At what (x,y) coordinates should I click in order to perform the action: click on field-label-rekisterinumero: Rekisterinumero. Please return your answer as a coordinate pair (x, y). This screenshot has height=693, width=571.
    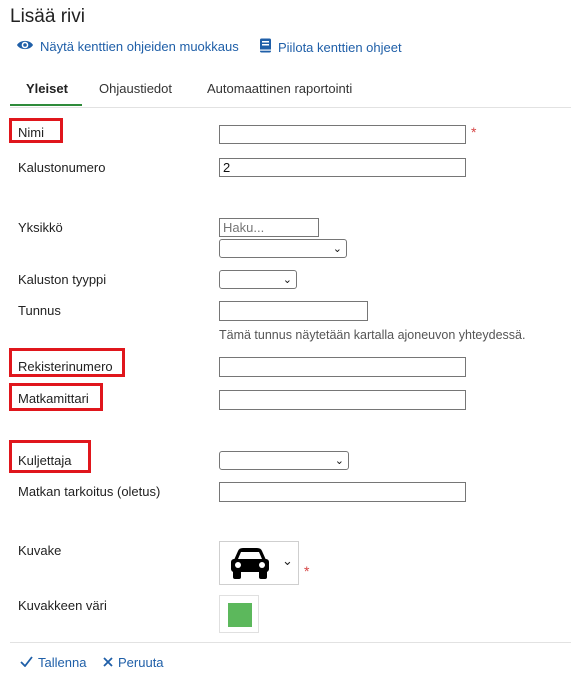
    Looking at the image, I should click on (65, 366).